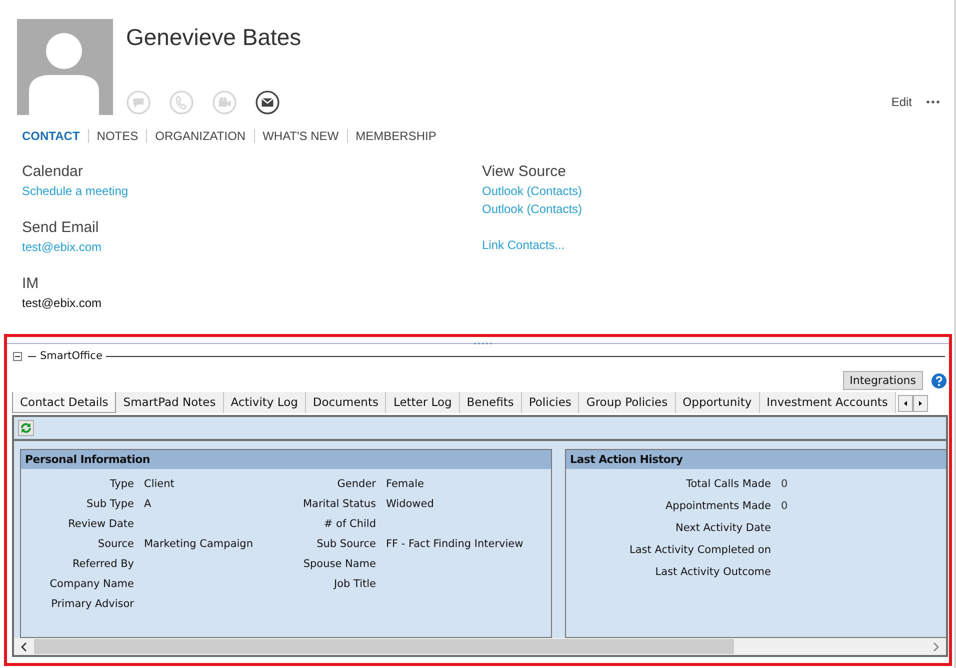 Image resolution: width=956 pixels, height=668 pixels. Describe the element at coordinates (756, 459) in the screenshot. I see `group-header: Last Action History` at that location.